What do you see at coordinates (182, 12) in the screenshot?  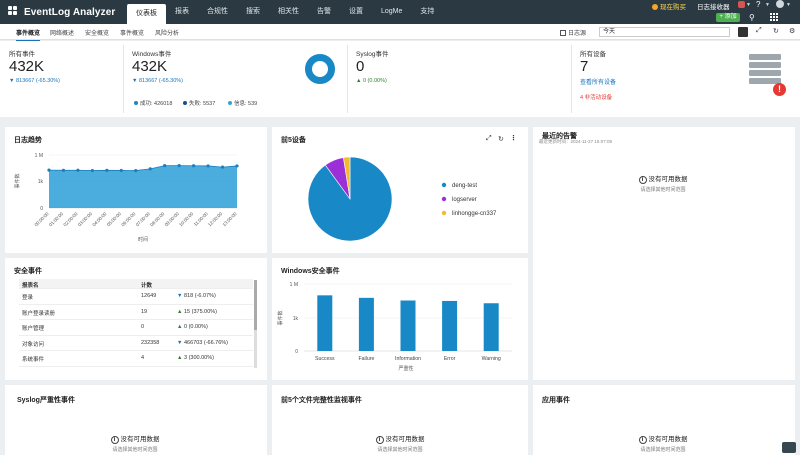 I see `nav-reports: 报表` at bounding box center [182, 12].